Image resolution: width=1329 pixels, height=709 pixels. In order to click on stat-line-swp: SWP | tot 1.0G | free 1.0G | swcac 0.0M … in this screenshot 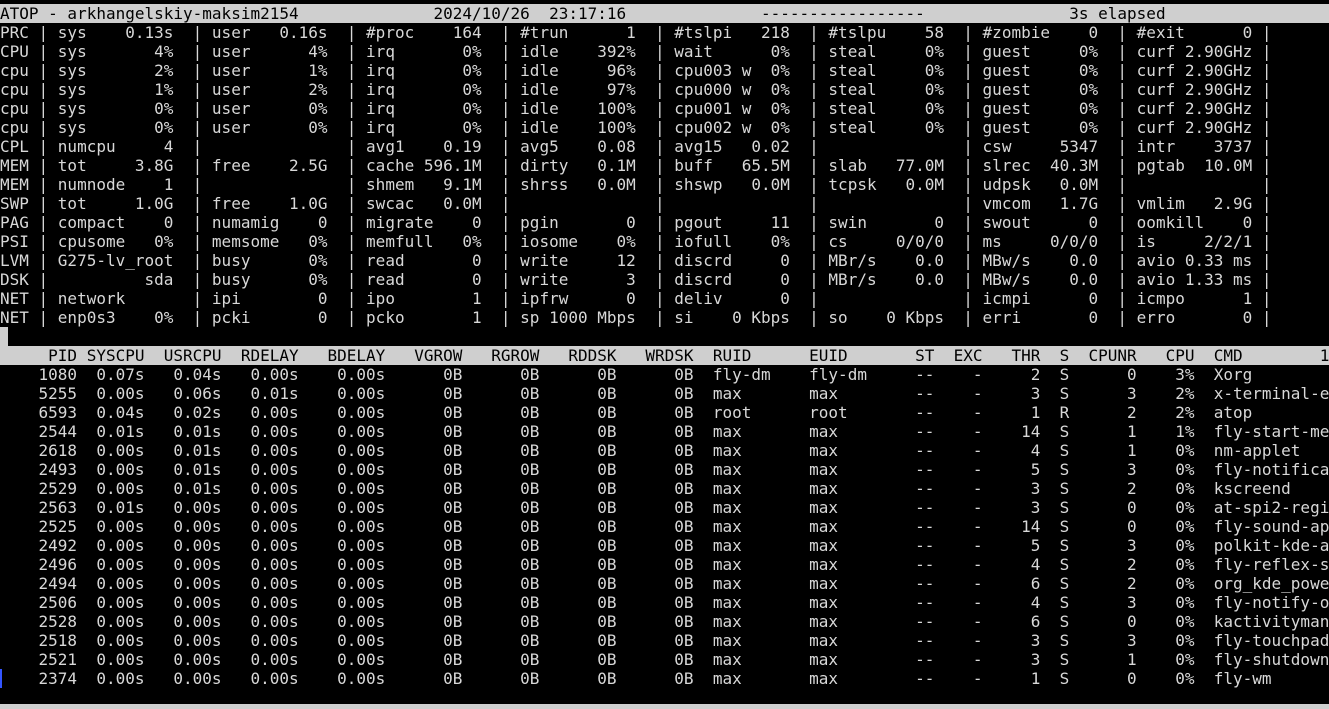, I will do `click(636, 203)`.